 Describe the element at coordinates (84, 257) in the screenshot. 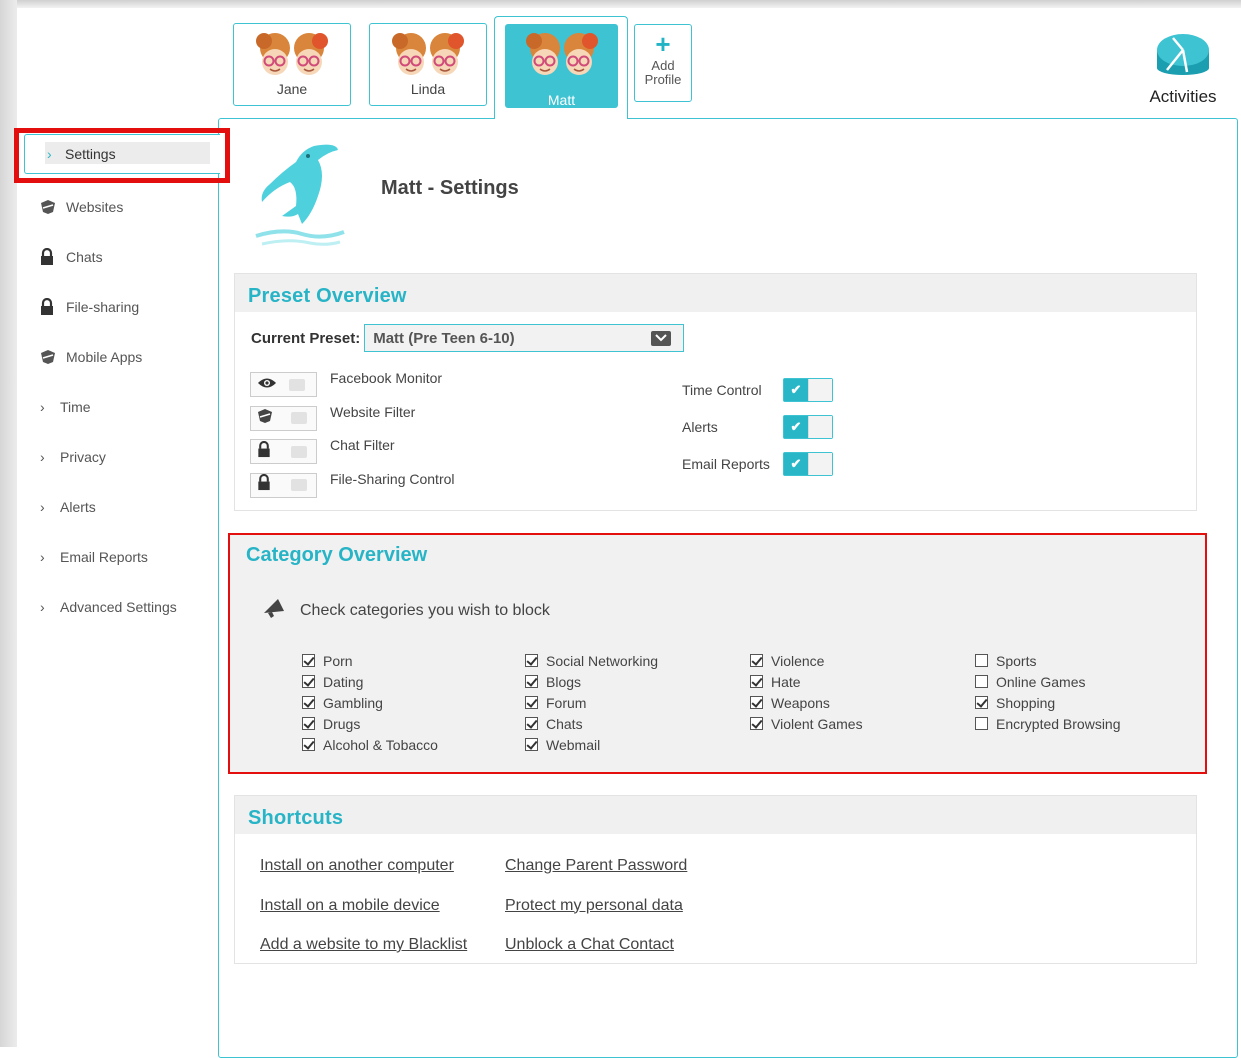

I see `sidebar-item-label: Chats` at that location.